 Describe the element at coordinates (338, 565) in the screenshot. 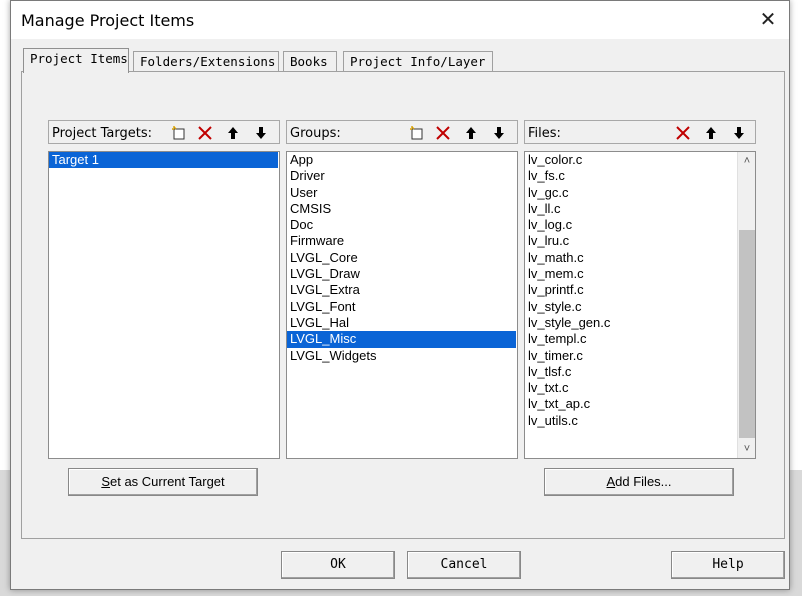

I see `ok-button: OK` at that location.